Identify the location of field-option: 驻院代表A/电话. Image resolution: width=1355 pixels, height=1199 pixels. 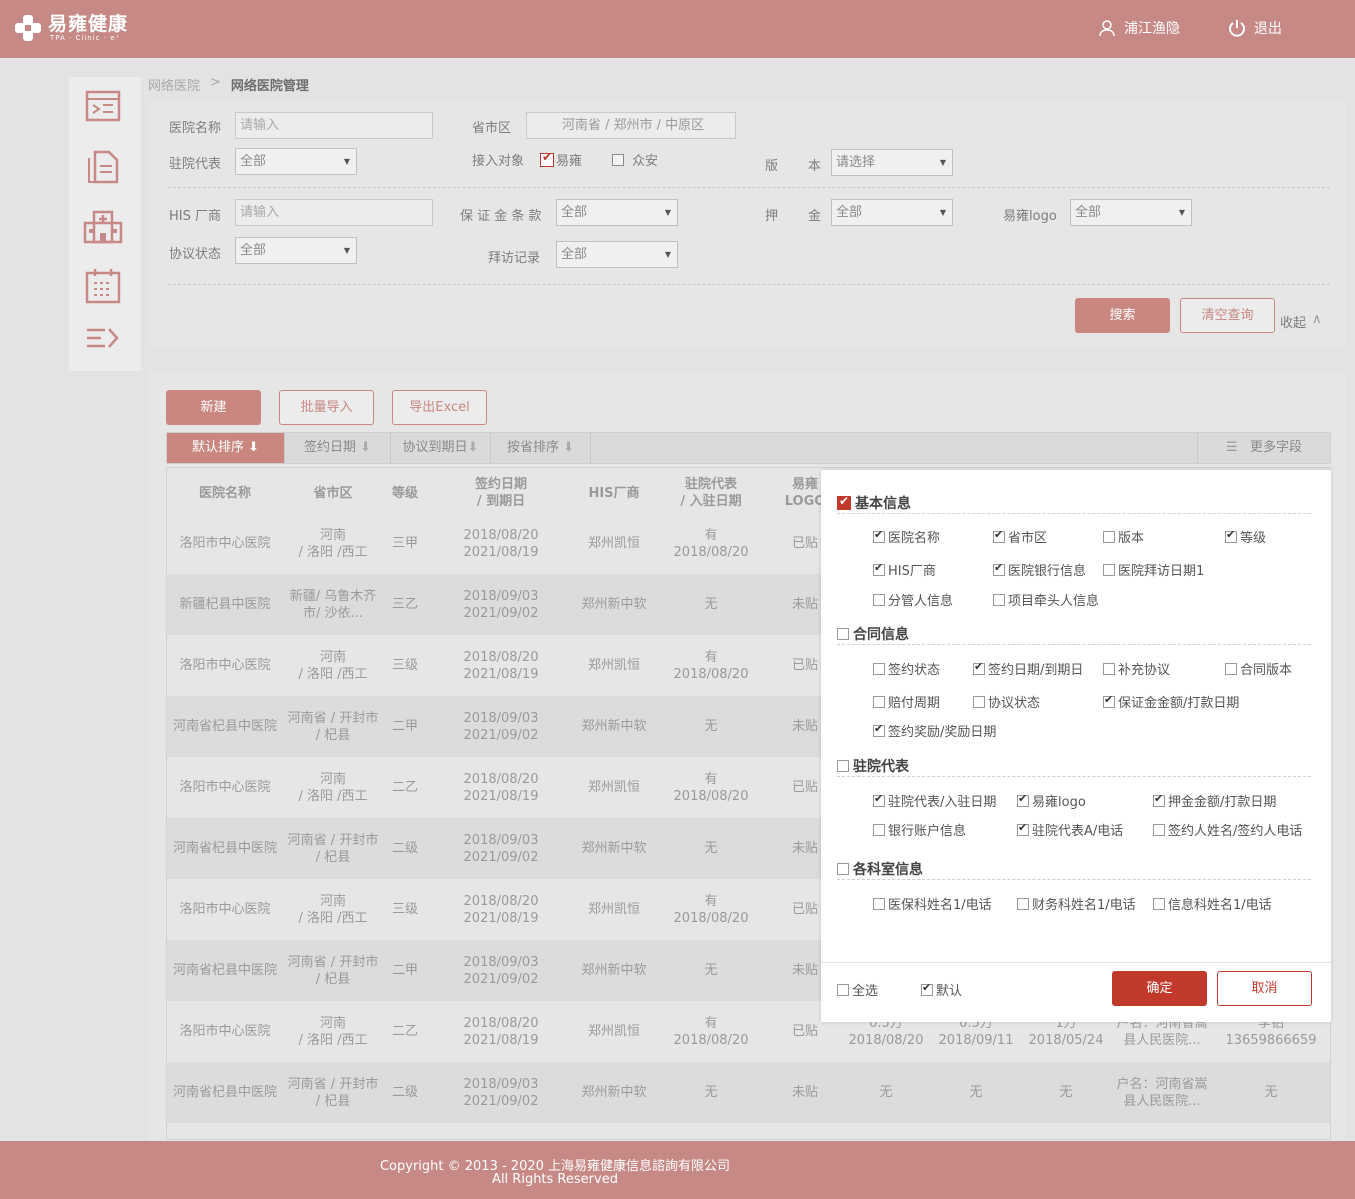
(1070, 829).